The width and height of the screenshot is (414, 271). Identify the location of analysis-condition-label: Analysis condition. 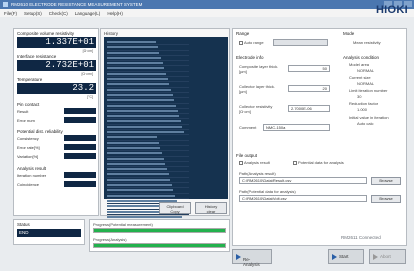
(361, 57).